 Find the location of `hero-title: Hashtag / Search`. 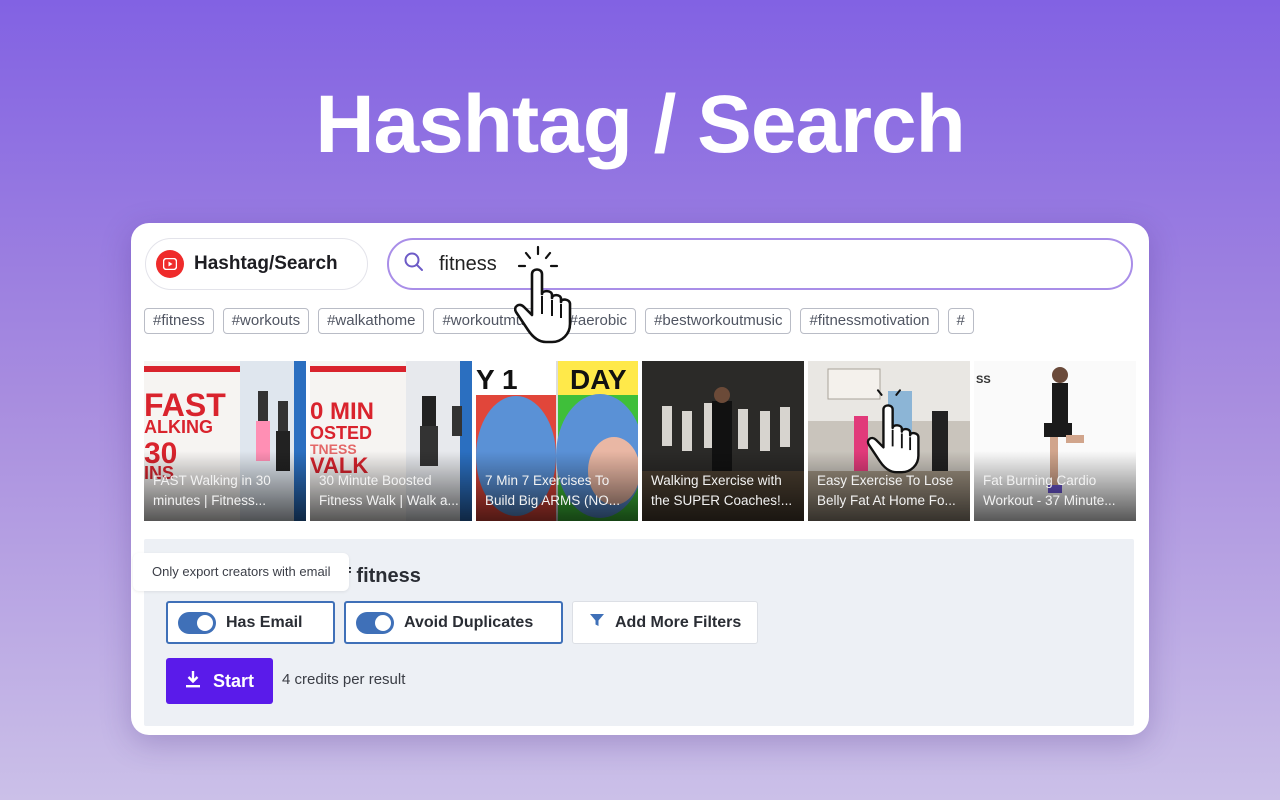

hero-title: Hashtag / Search is located at coordinates (640, 124).